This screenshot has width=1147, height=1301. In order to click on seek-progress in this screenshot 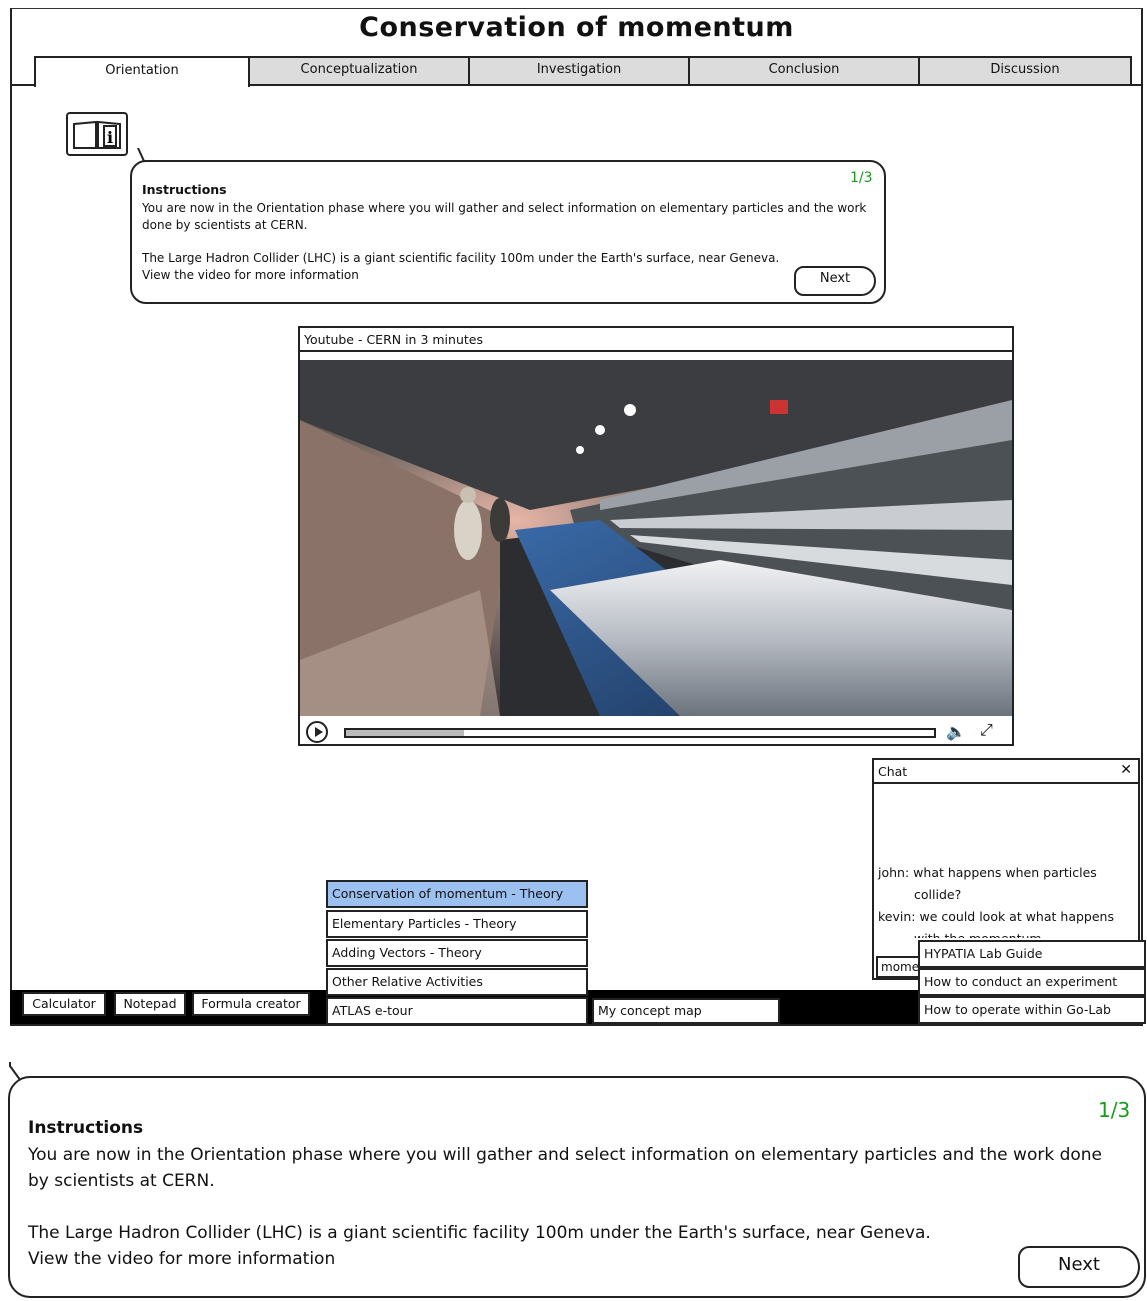, I will do `click(405, 733)`.